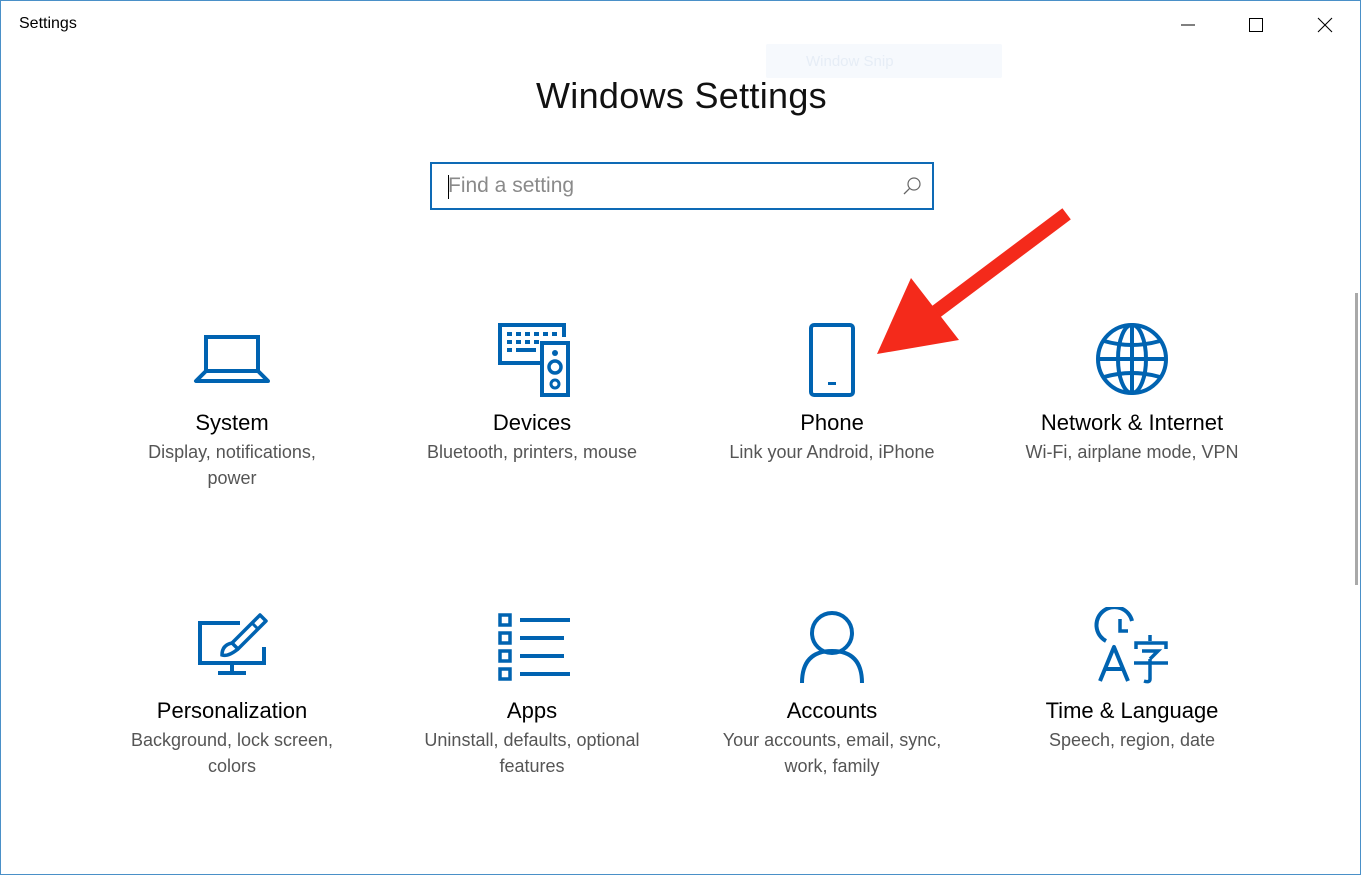 The width and height of the screenshot is (1361, 875). What do you see at coordinates (532, 452) in the screenshot?
I see `tile-description: Bluetooth, printers, mouse` at bounding box center [532, 452].